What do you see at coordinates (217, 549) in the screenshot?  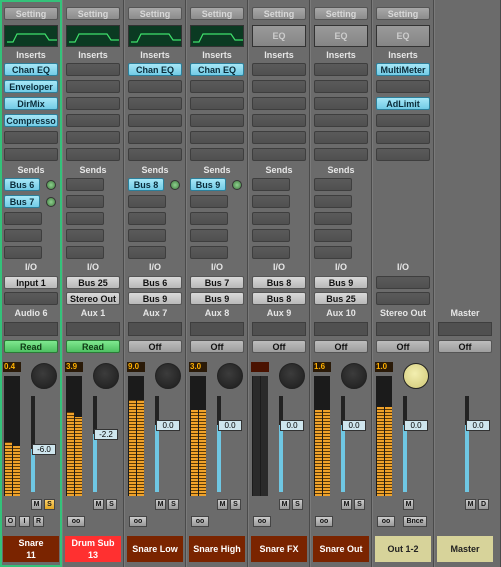 I see `channel-name-label: Snare High` at bounding box center [217, 549].